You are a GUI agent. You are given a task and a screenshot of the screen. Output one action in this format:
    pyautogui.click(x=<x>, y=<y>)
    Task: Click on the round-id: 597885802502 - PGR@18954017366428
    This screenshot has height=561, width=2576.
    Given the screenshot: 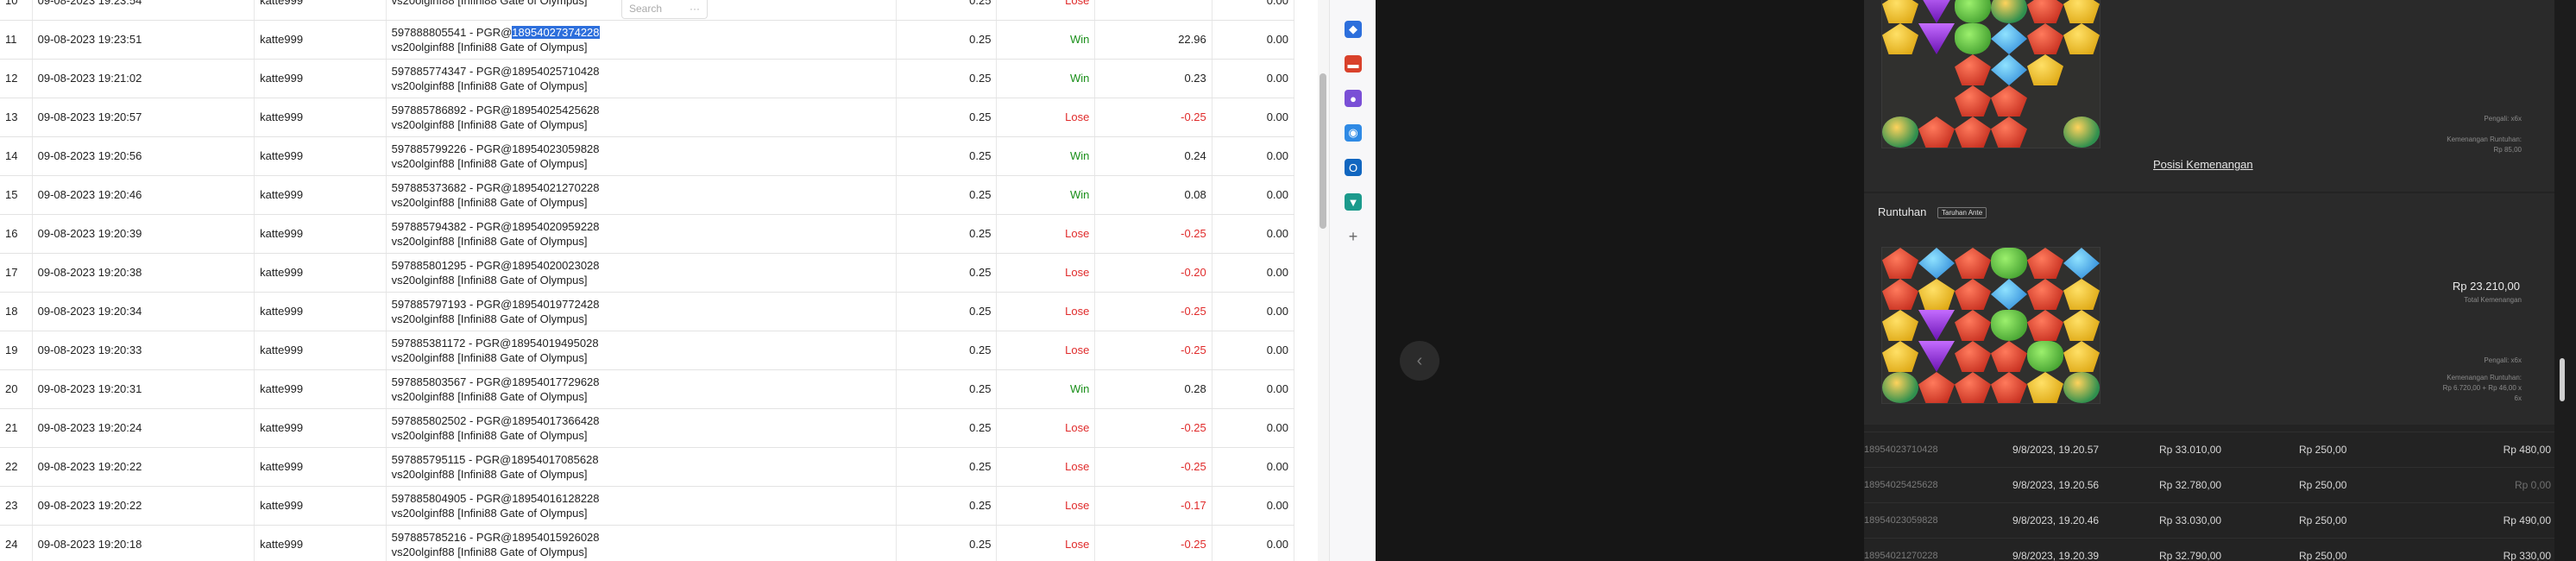 What is the action you would take?
    pyautogui.click(x=642, y=421)
    